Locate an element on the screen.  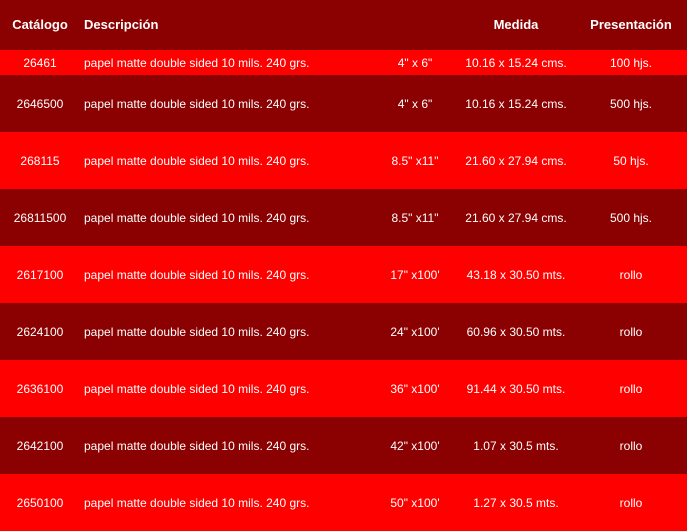
header-catalogo: Catálogo is located at coordinates (40, 24).